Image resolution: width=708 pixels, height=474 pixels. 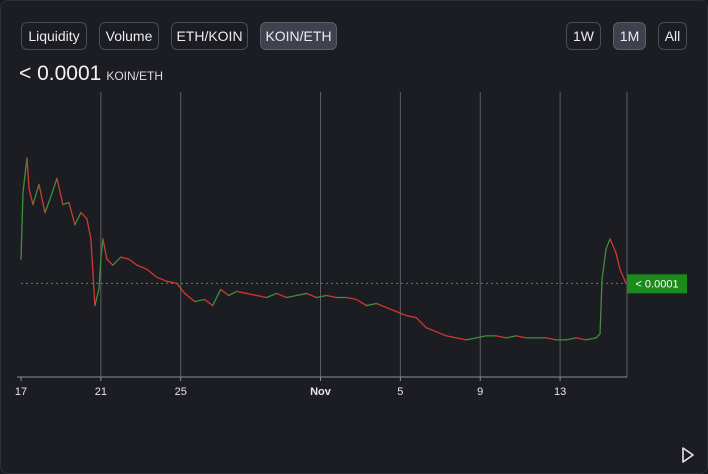 What do you see at coordinates (400, 392) in the screenshot?
I see `x-tick-label: 5` at bounding box center [400, 392].